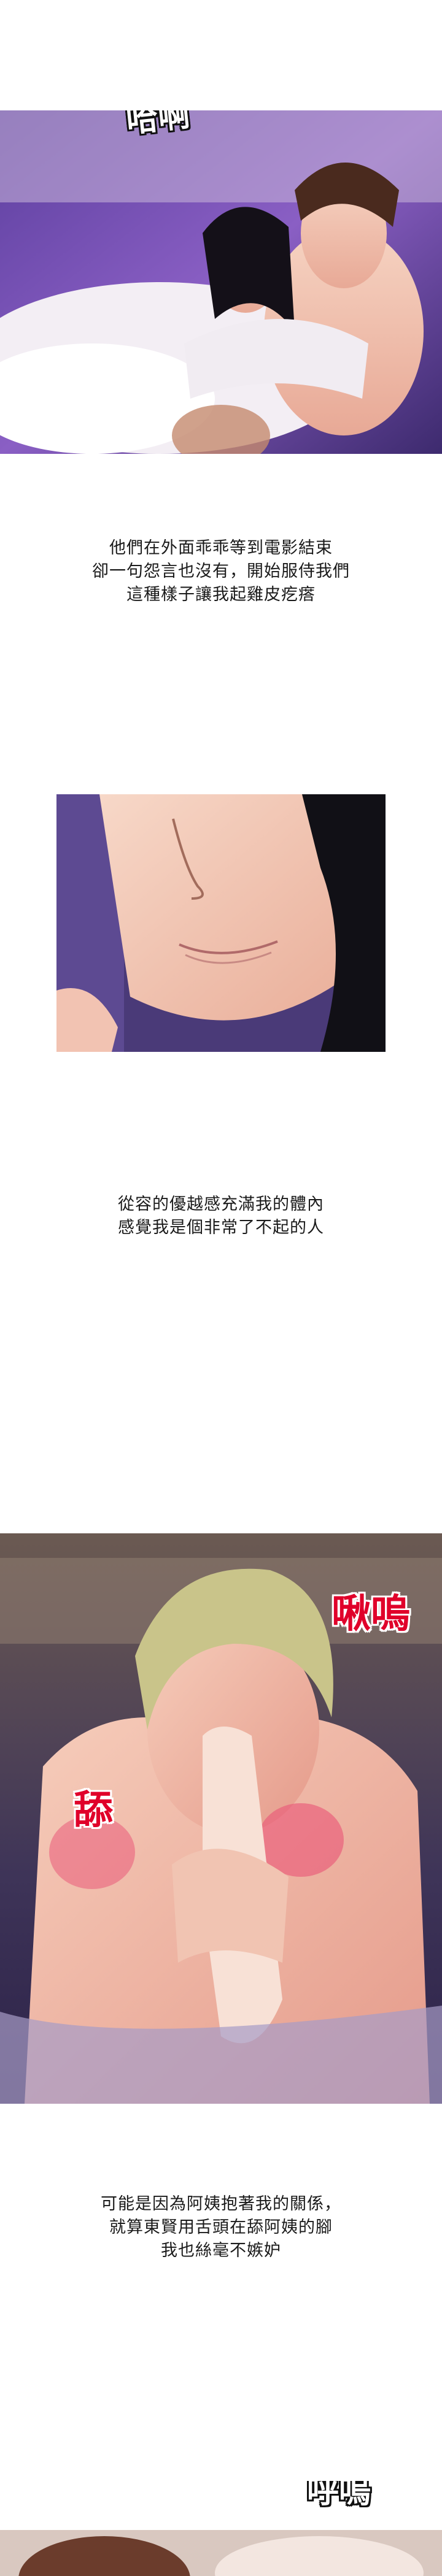  I want to click on comic-panel-couple-bed: 哈啊, so click(221, 282).